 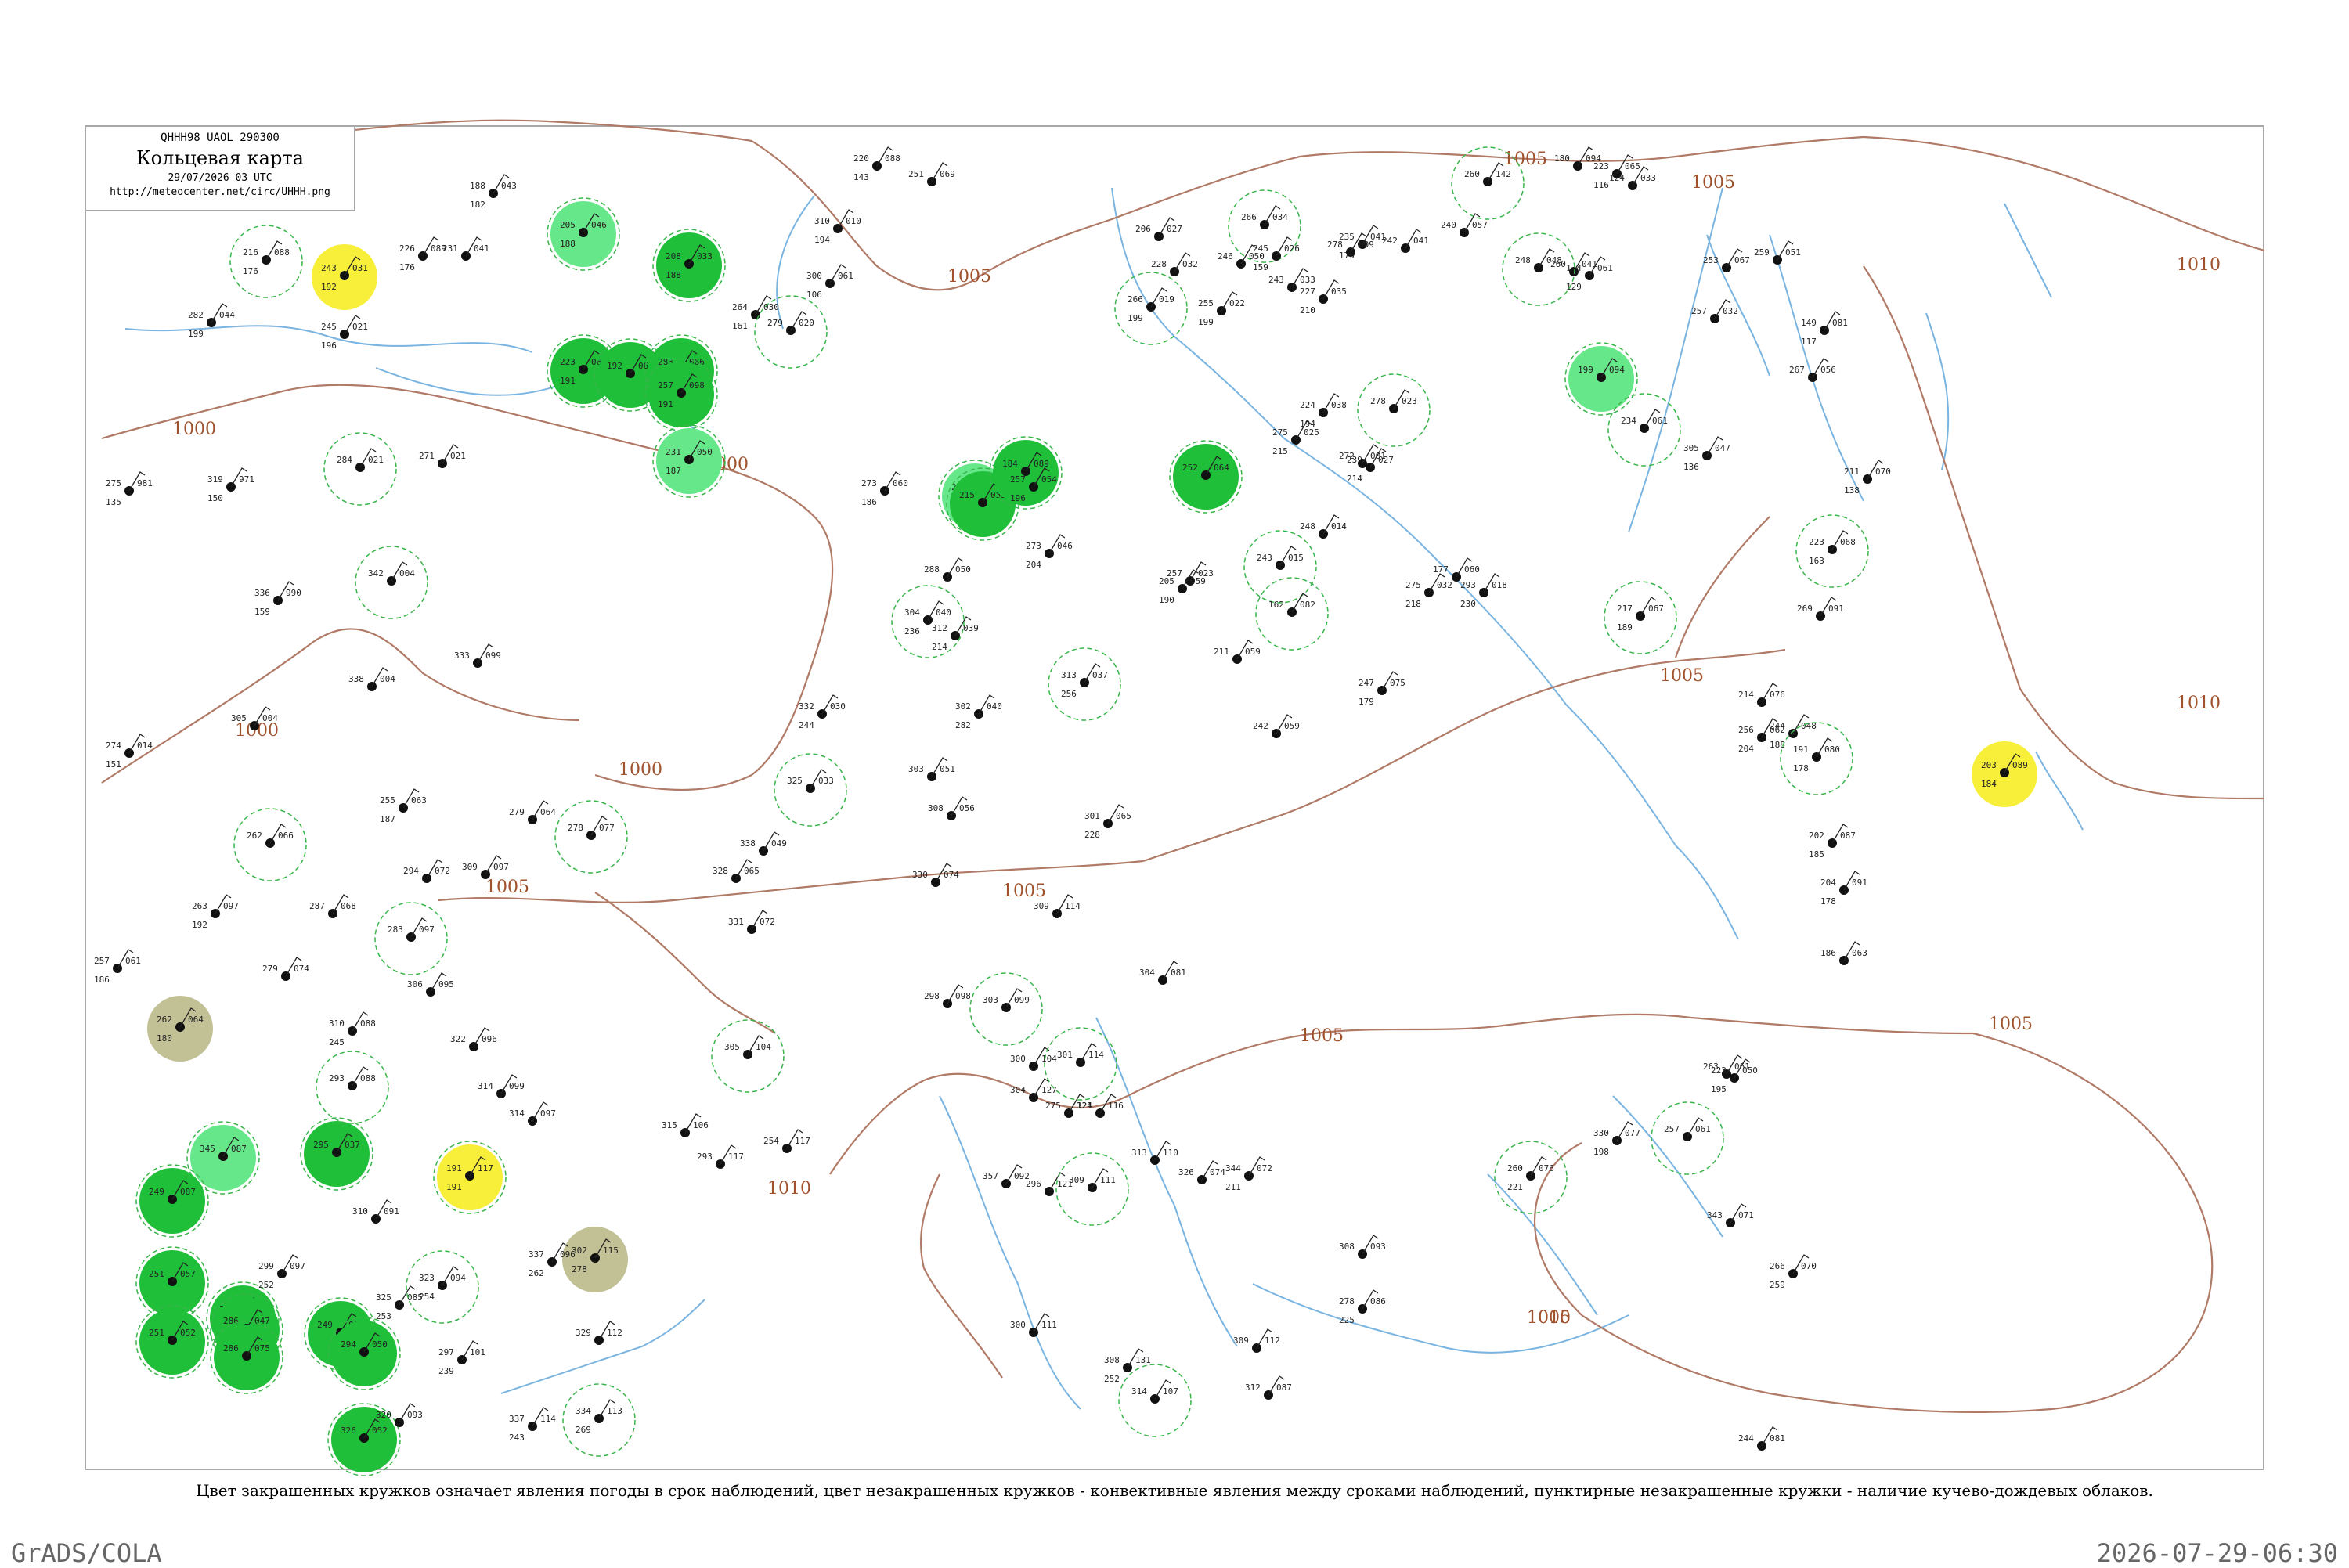 What do you see at coordinates (947, 569) in the screenshot?
I see `station-plot: 288 050` at bounding box center [947, 569].